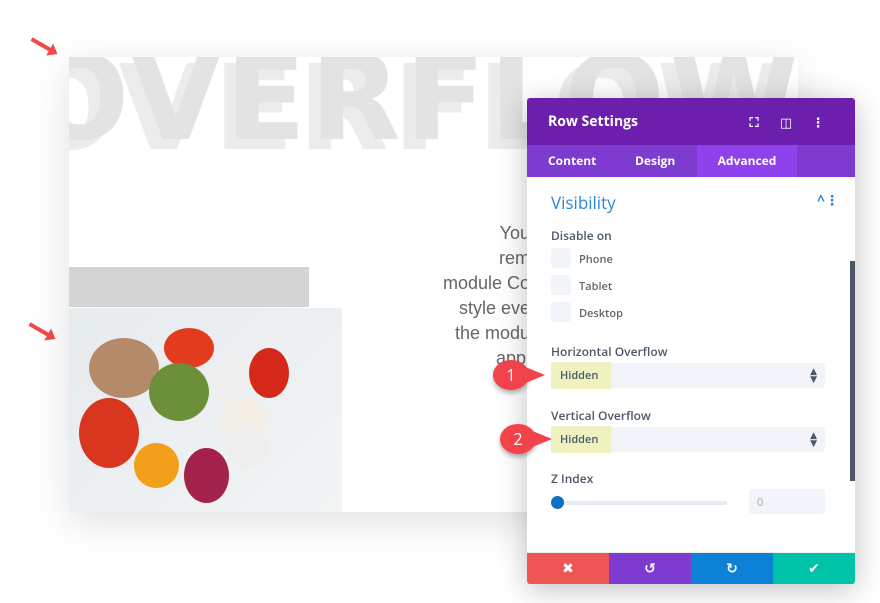 The width and height of the screenshot is (880, 603). Describe the element at coordinates (852, 371) in the screenshot. I see `scrollbar` at that location.